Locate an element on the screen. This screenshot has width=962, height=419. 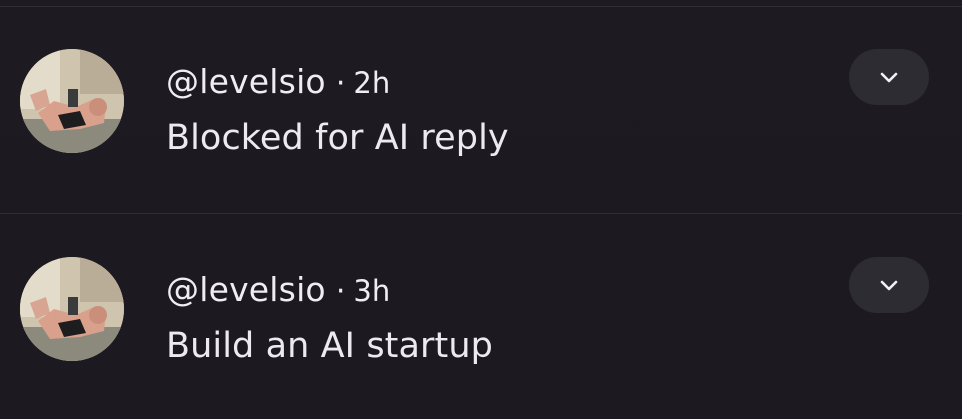
notification-meta: @levelsio · 3h is located at coordinates (278, 290).